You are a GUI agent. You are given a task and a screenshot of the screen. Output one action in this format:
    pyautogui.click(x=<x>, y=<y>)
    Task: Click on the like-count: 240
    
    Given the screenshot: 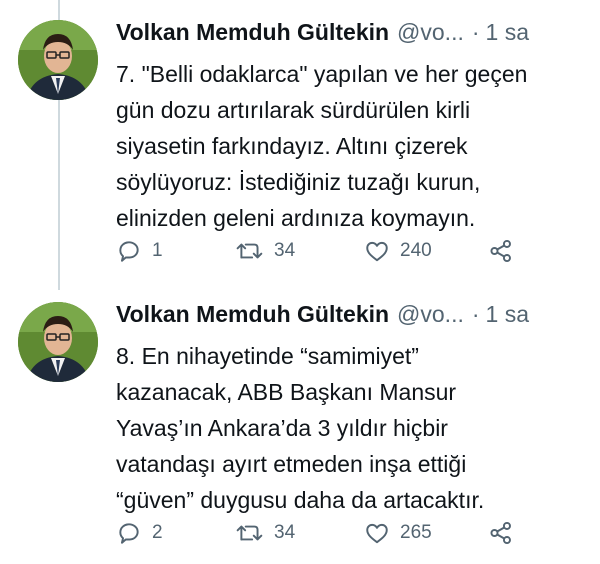 What is the action you would take?
    pyautogui.click(x=416, y=250)
    